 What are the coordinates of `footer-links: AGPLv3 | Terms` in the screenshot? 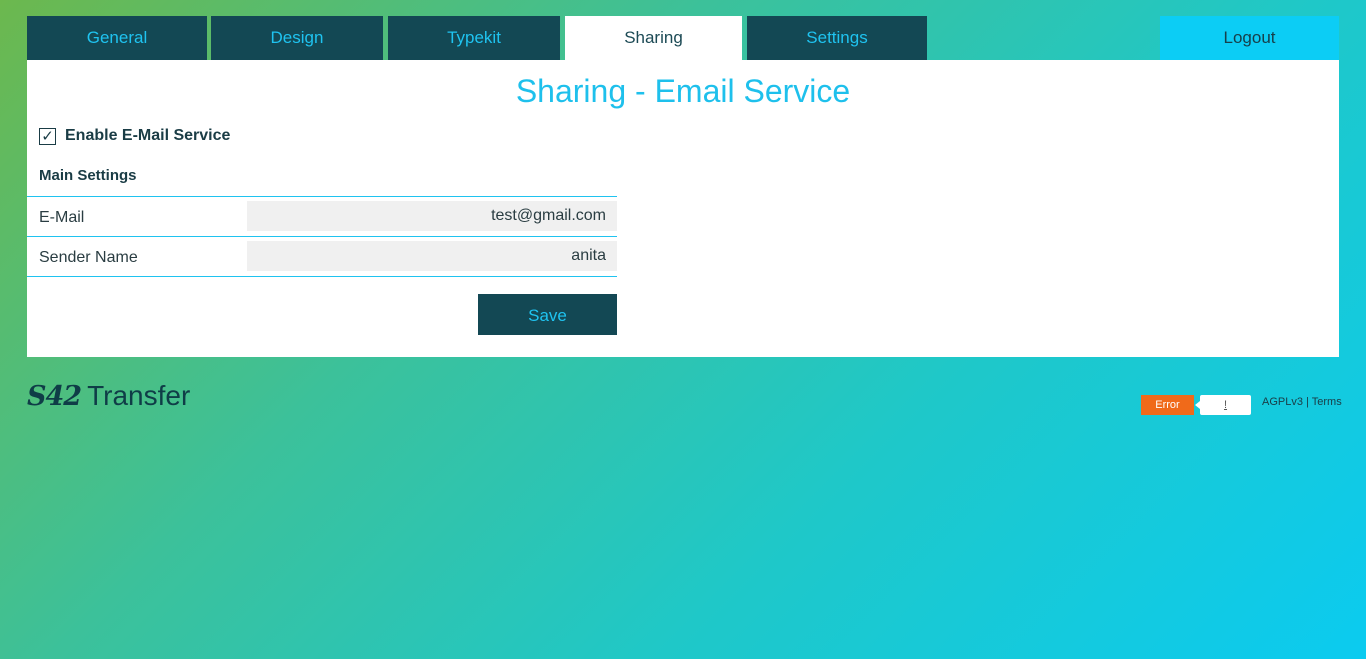 It's located at (1302, 402).